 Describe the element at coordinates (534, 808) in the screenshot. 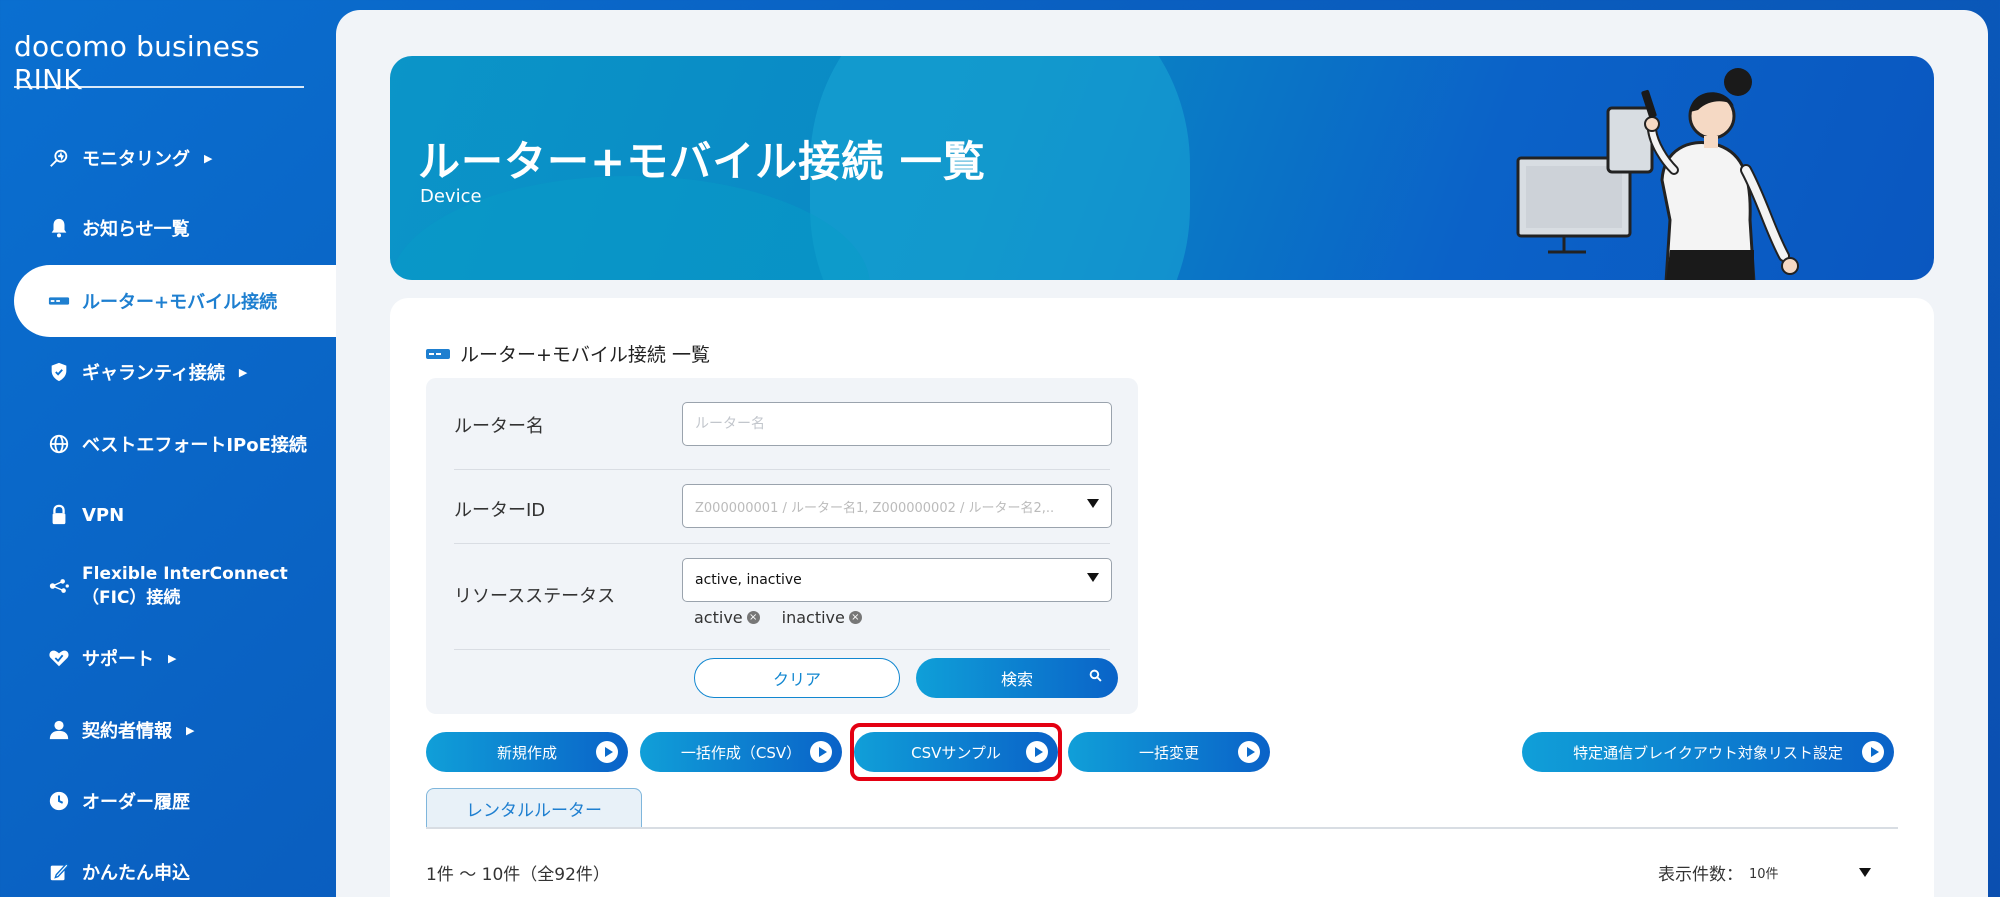

I see `tab-rental-router: レンタルルーター` at that location.